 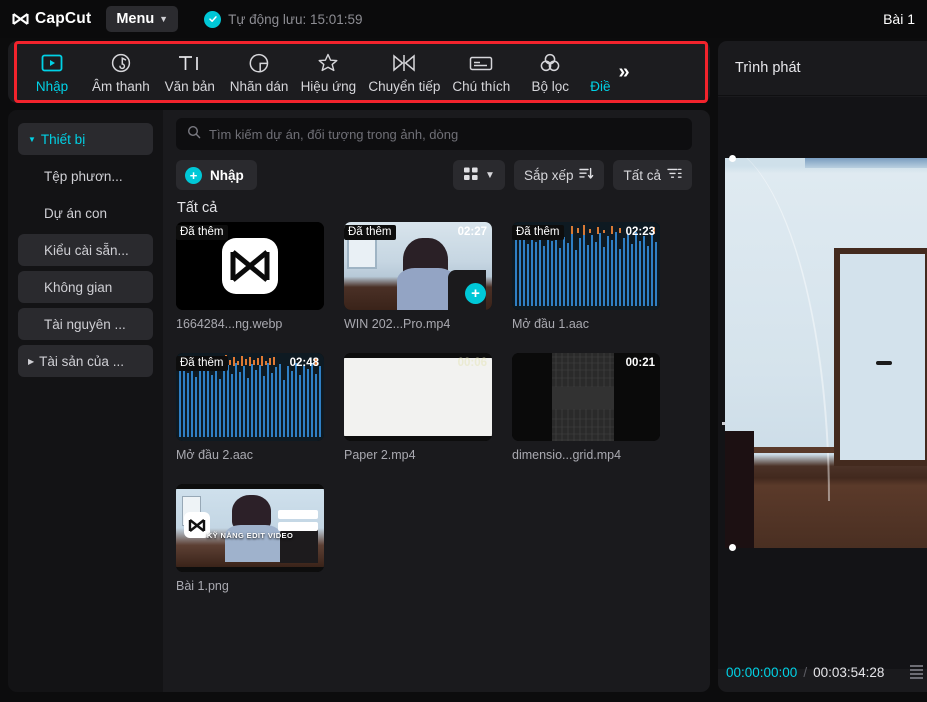 I want to click on crop-handle-bottom-left, so click(x=732, y=547).